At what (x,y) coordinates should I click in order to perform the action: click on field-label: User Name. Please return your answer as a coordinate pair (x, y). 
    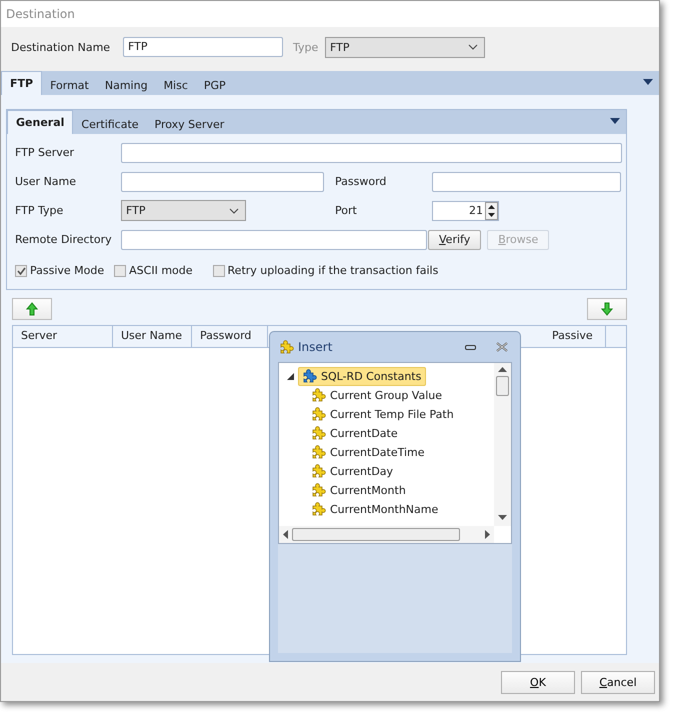
    Looking at the image, I should click on (46, 181).